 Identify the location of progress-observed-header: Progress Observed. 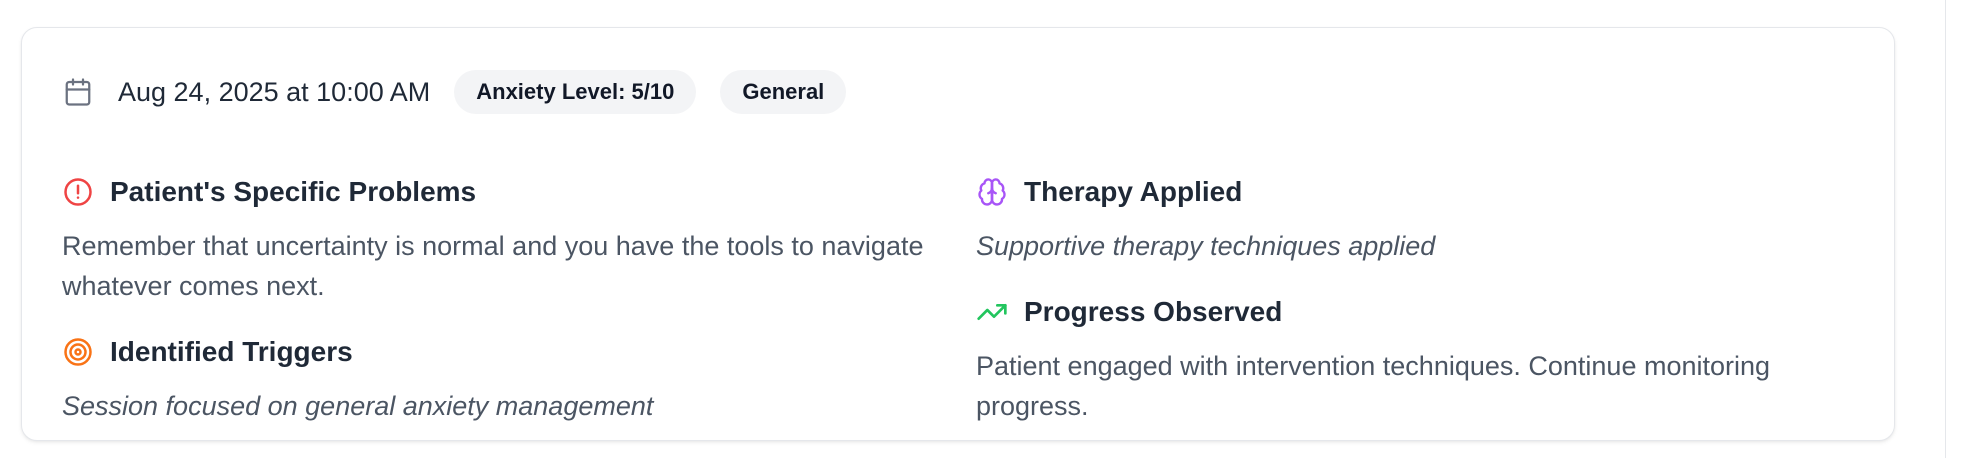
(1416, 312).